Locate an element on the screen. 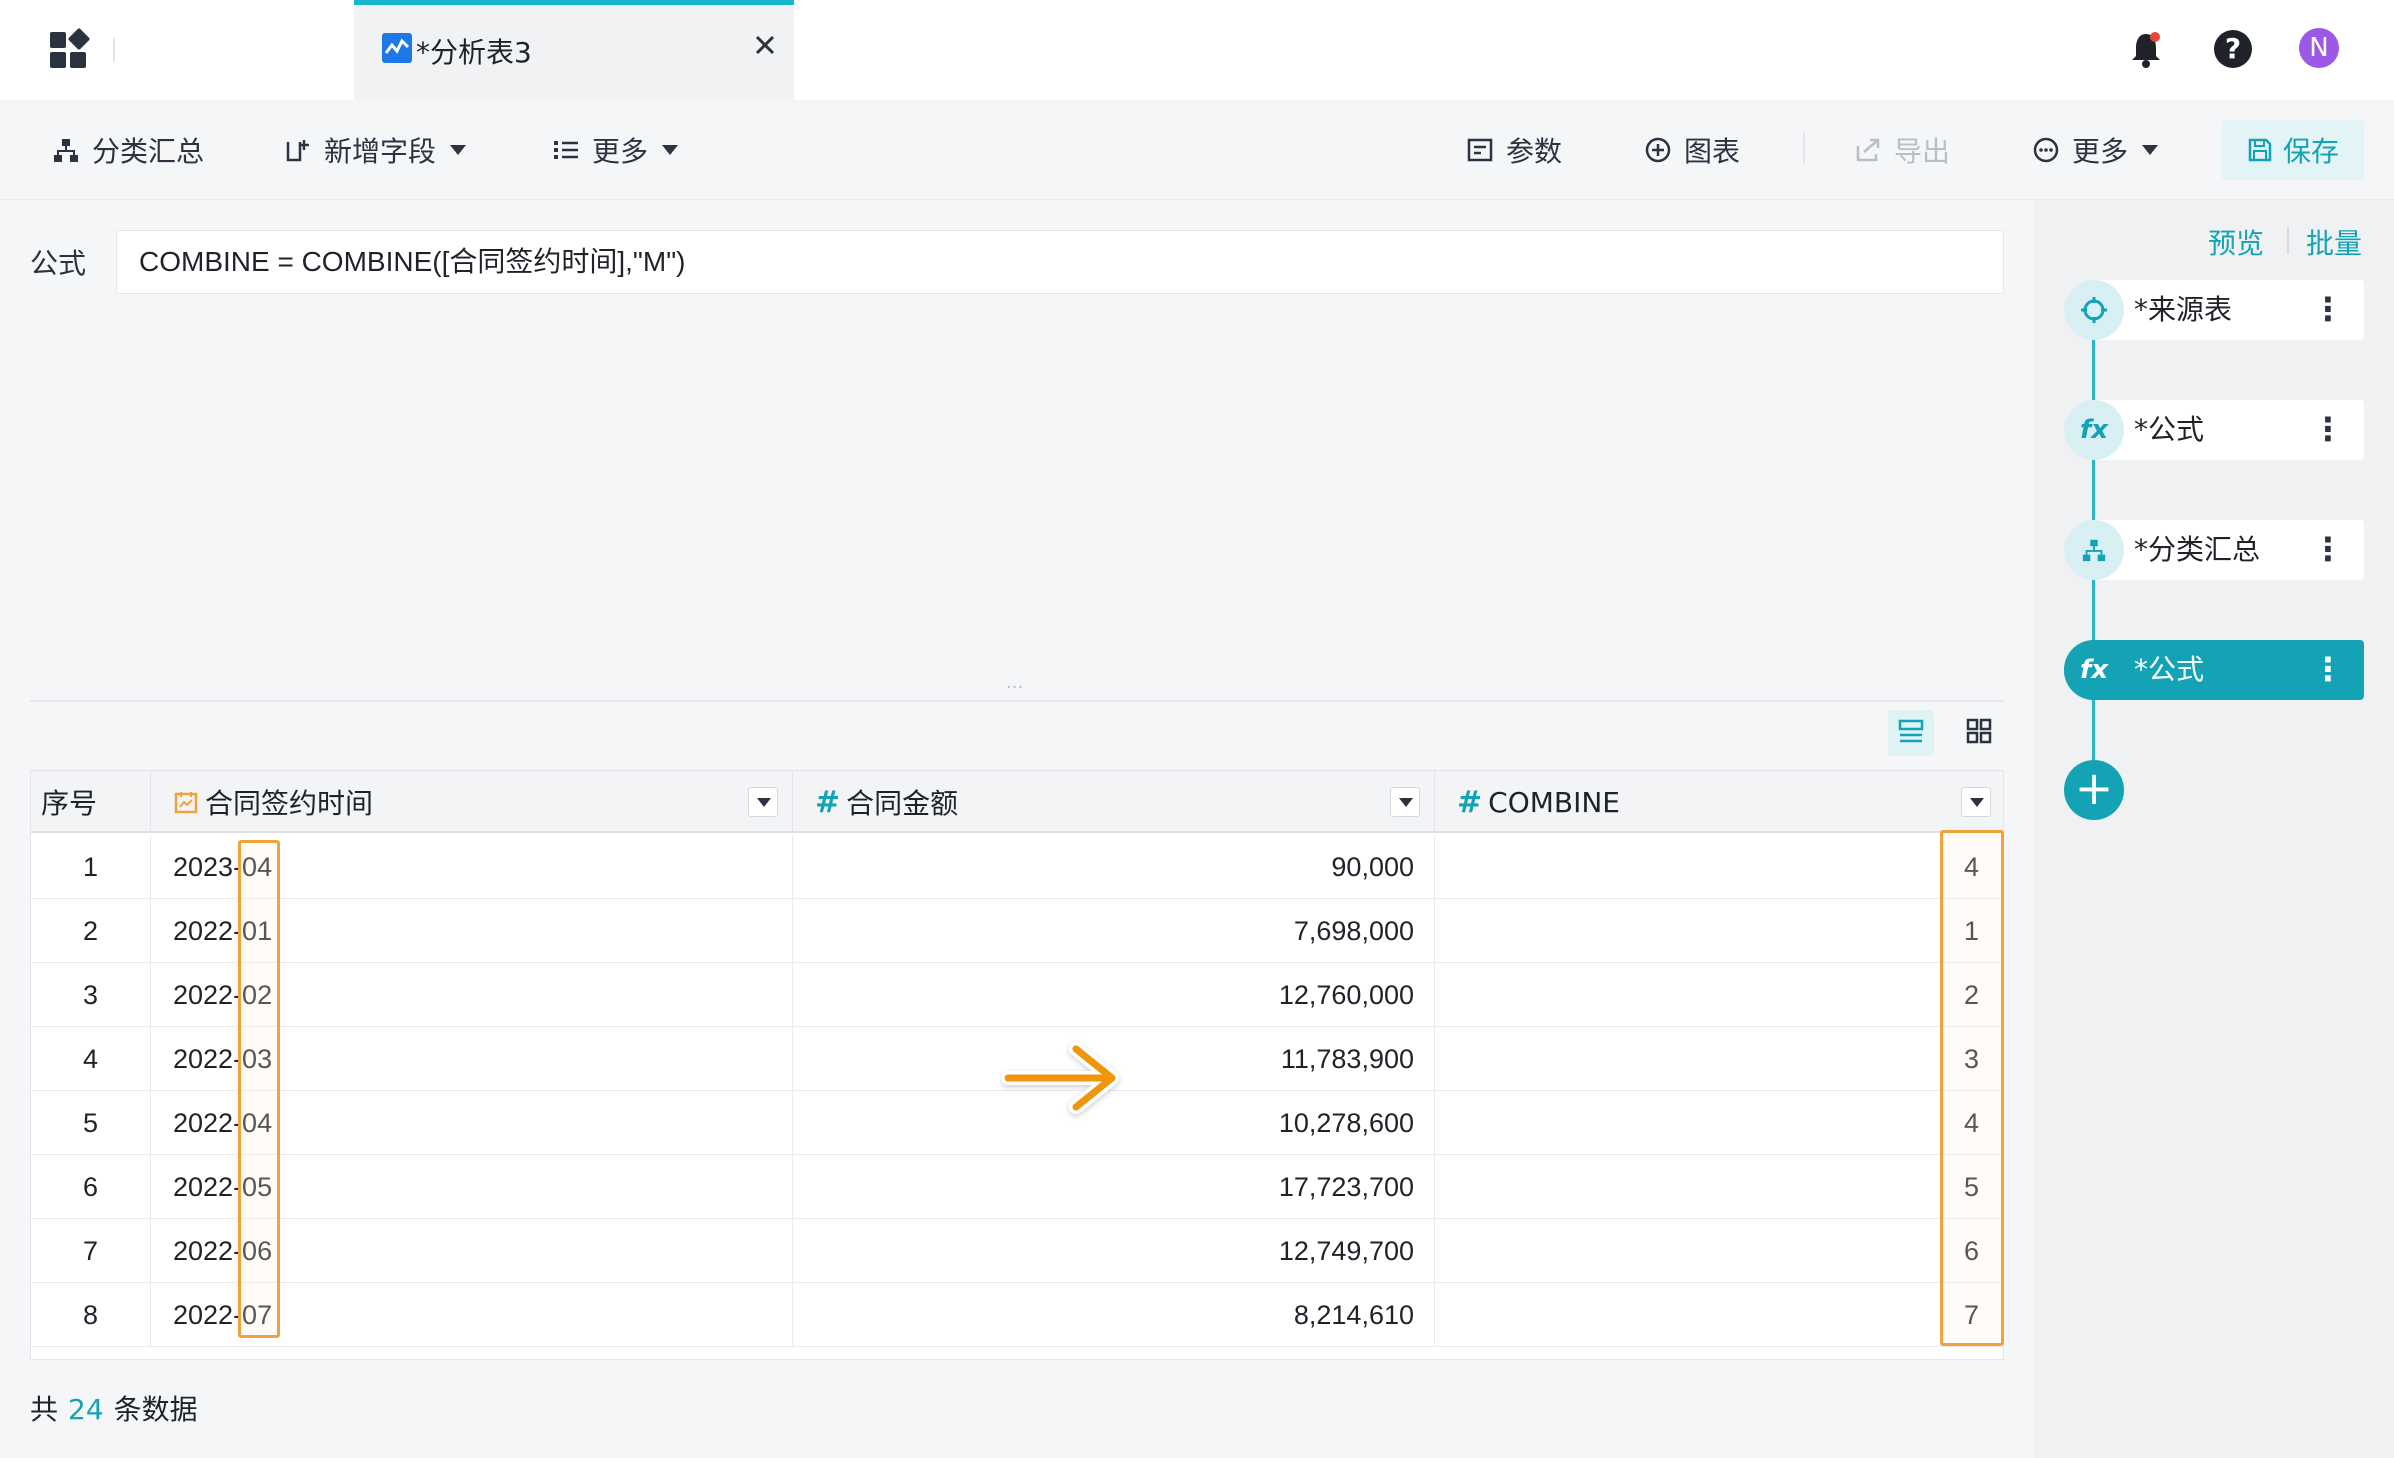  seq-cell: 2 is located at coordinates (91, 931).